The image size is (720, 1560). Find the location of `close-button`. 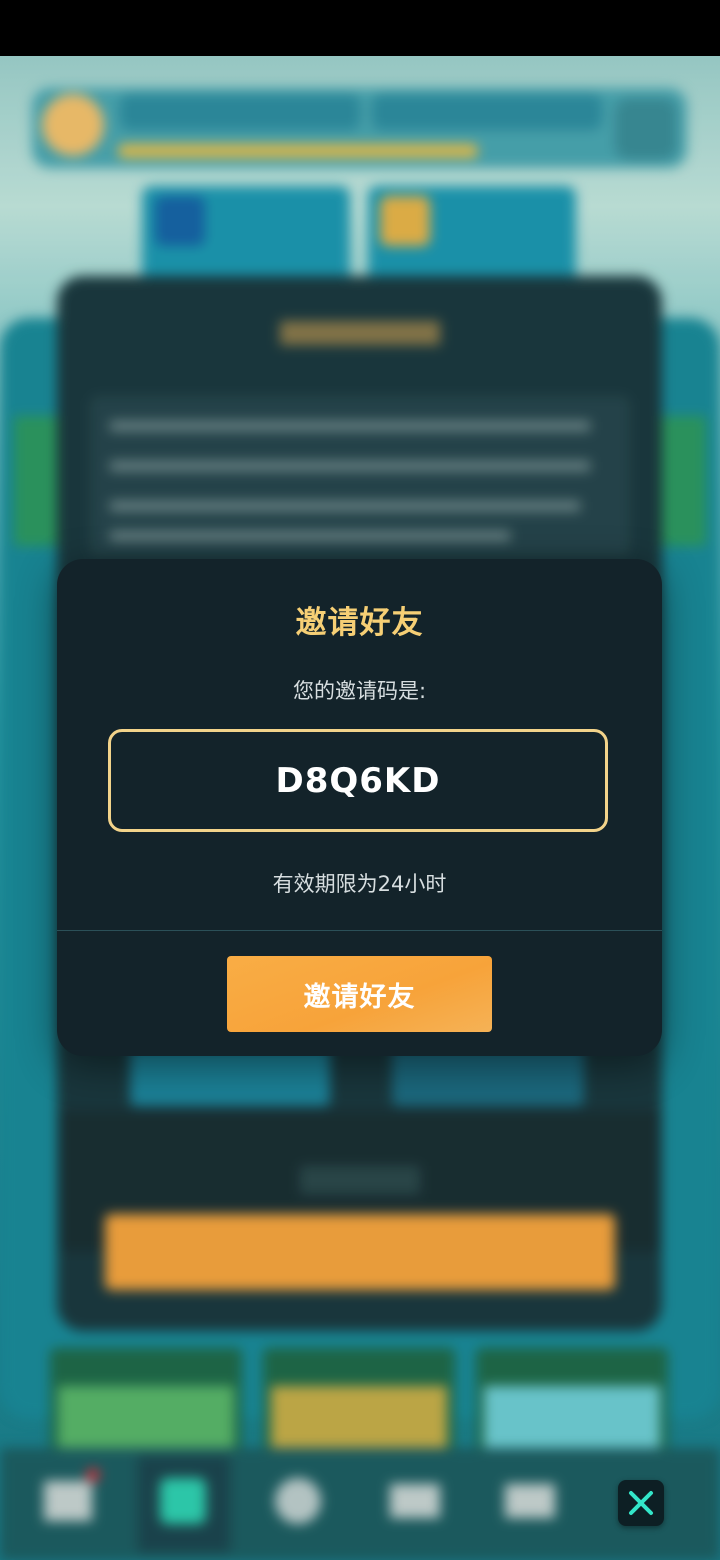

close-button is located at coordinates (641, 1503).